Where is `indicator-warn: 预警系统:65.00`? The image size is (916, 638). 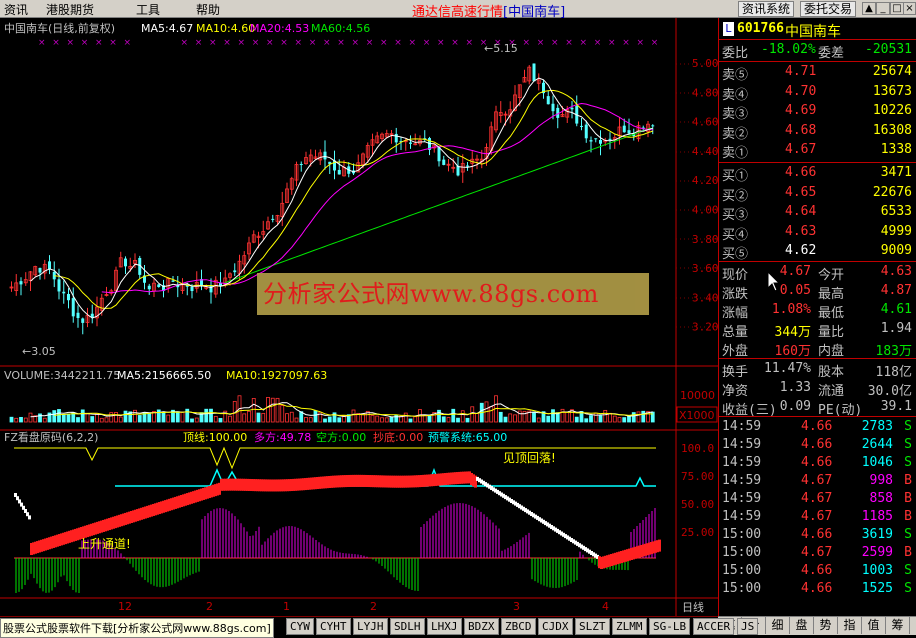 indicator-warn: 预警系统:65.00 is located at coordinates (467, 437).